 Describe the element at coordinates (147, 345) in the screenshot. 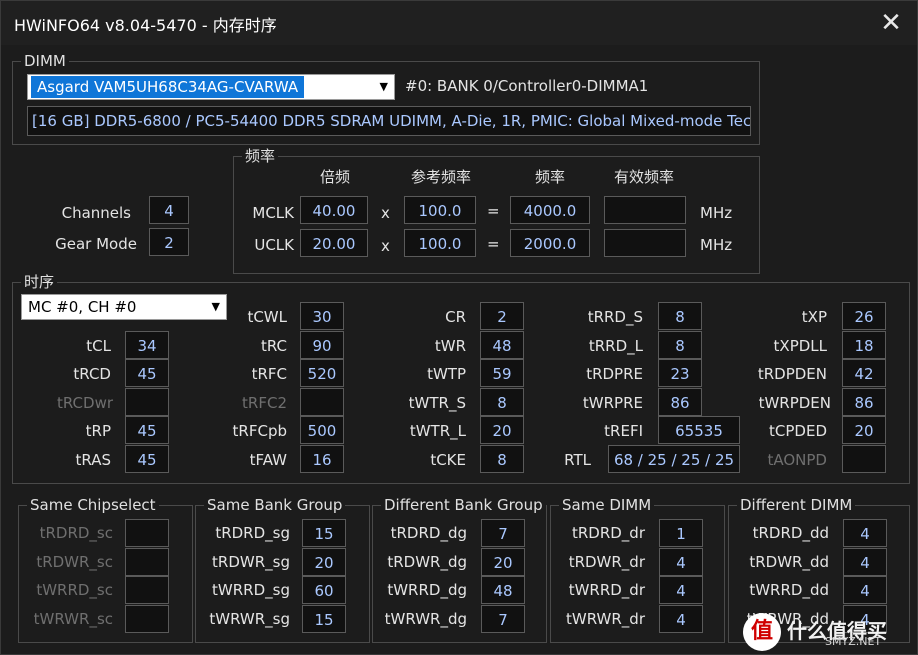

I see `timing-value: 34` at that location.